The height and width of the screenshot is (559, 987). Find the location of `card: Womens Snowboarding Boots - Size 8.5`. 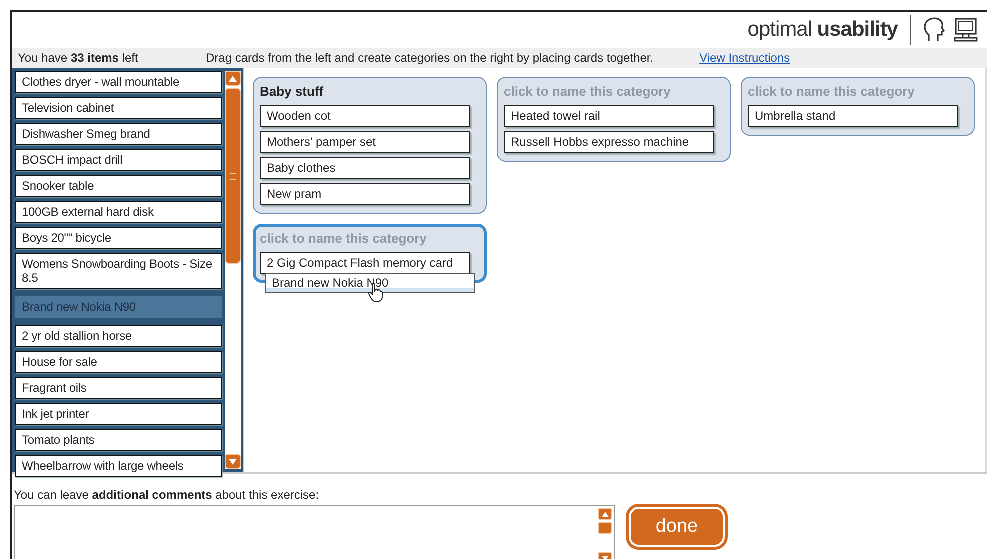

card: Womens Snowboarding Boots - Size 8.5 is located at coordinates (118, 271).